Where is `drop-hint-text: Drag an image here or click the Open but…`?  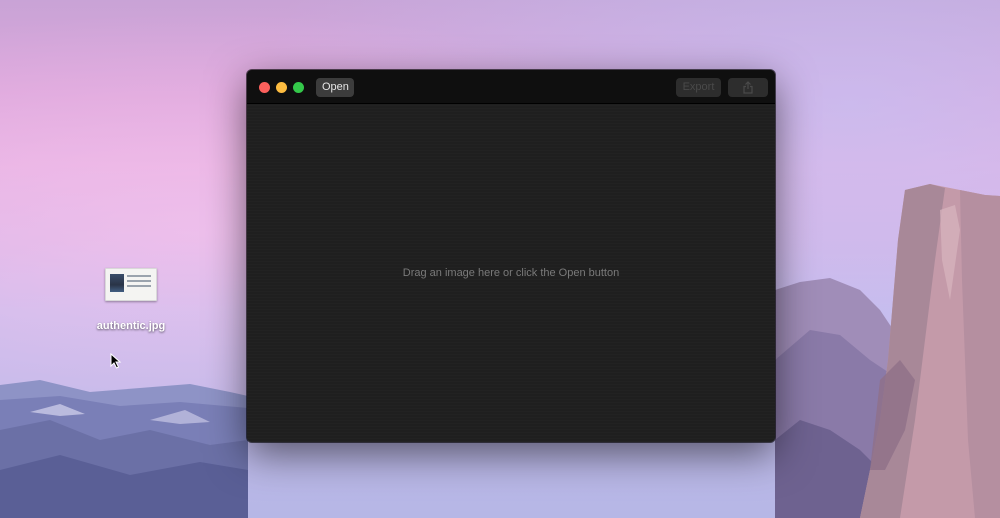 drop-hint-text: Drag an image here or click the Open but… is located at coordinates (511, 273).